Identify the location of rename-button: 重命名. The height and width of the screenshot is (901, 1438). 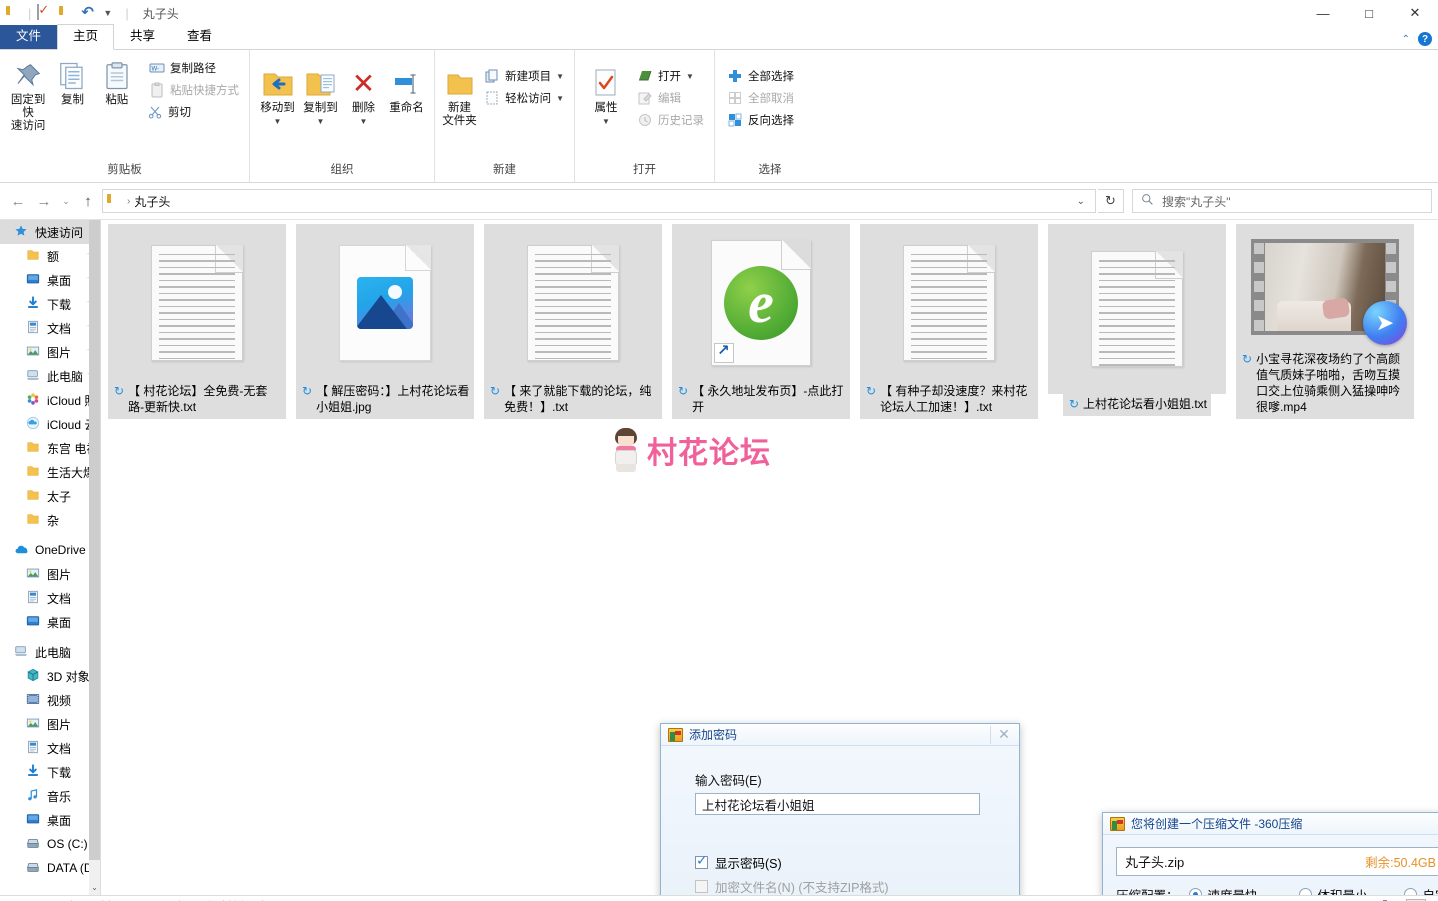
(406, 88).